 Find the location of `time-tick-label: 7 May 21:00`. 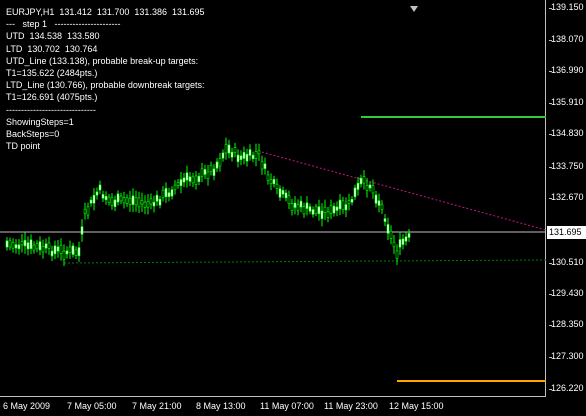

time-tick-label: 7 May 21:00 is located at coordinates (157, 406).